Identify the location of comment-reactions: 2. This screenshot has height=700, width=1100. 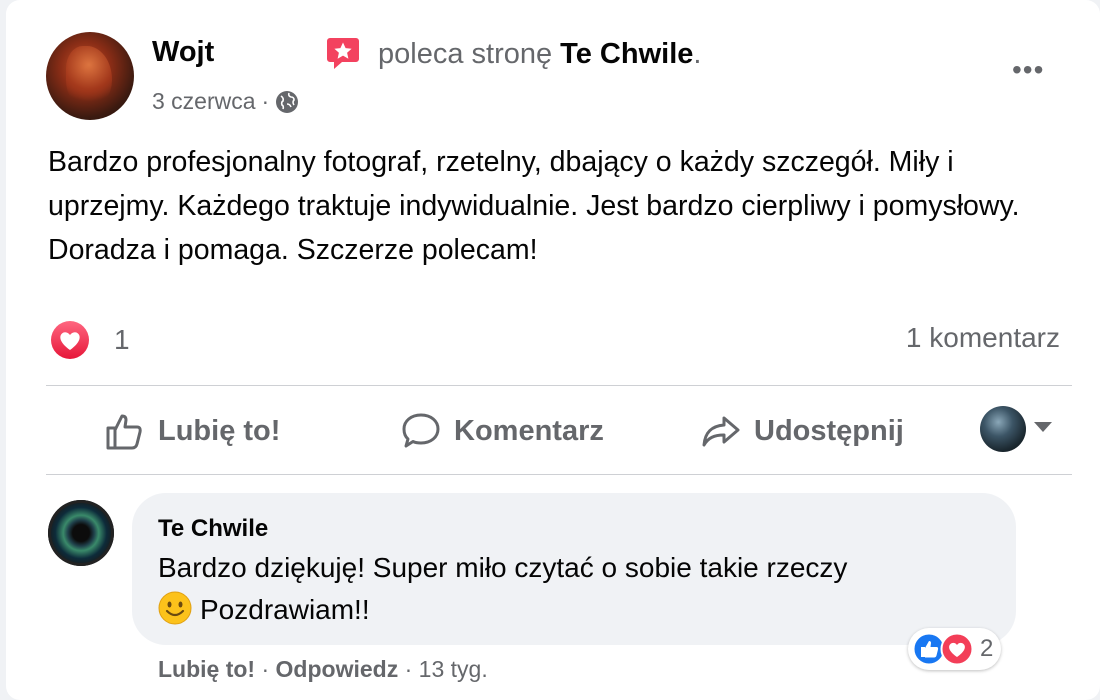
(955, 649).